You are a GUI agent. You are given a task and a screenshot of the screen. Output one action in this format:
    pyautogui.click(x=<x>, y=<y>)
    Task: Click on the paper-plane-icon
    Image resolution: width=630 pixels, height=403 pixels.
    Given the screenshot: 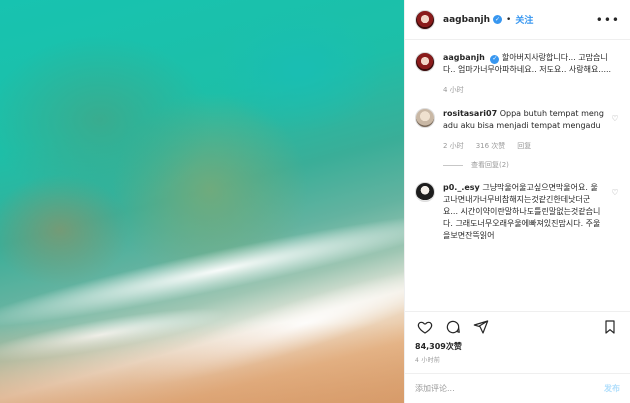 What is the action you would take?
    pyautogui.click(x=481, y=326)
    